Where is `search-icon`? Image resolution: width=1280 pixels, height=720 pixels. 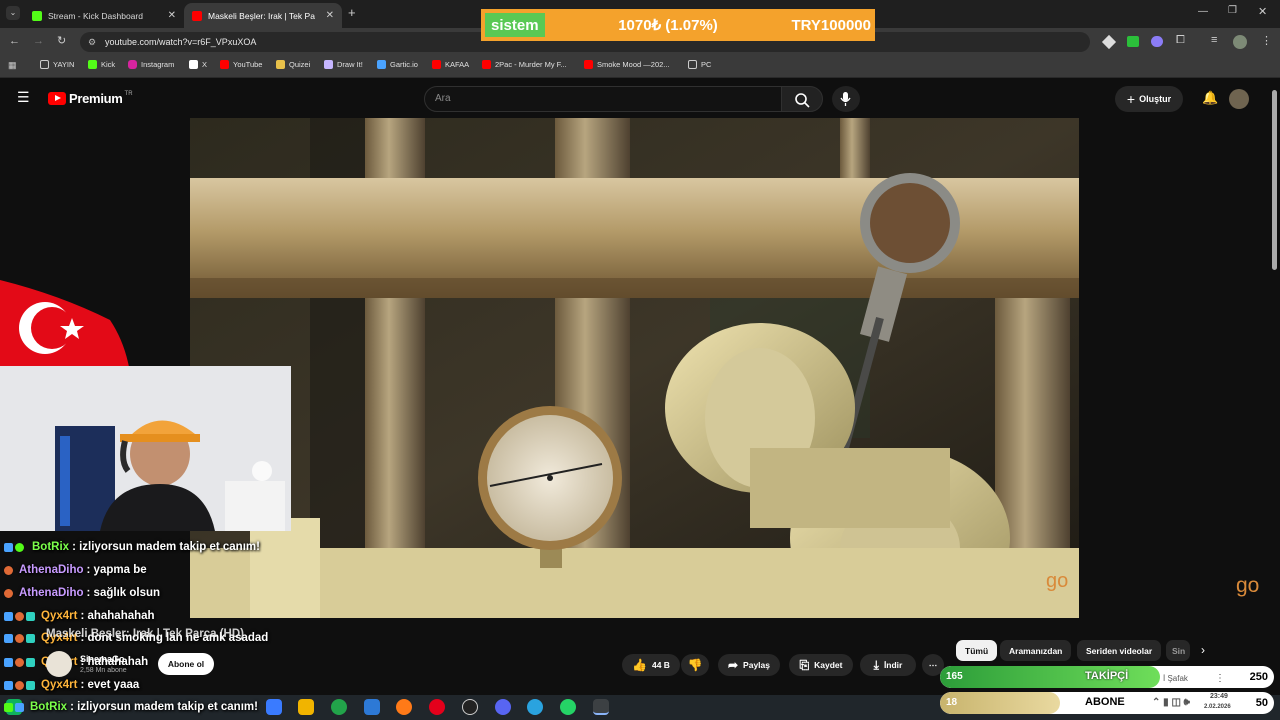 search-icon is located at coordinates (802, 100).